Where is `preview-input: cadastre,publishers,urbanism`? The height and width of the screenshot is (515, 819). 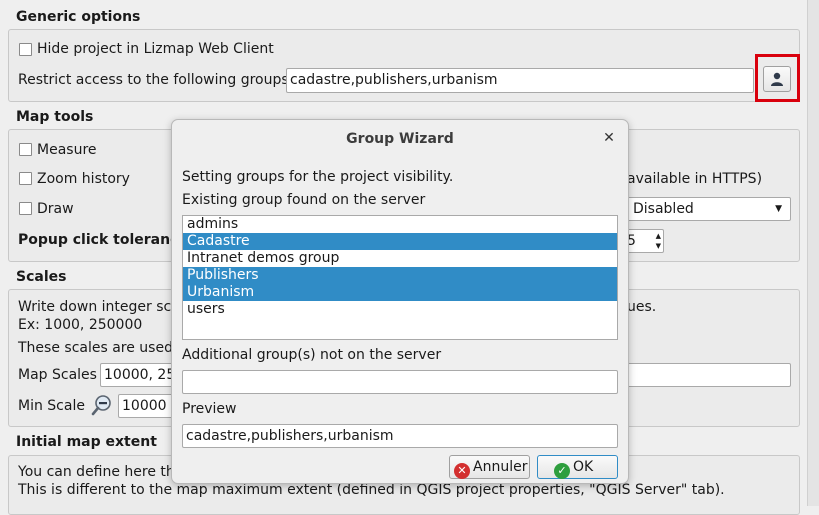
preview-input: cadastre,publishers,urbanism is located at coordinates (400, 436).